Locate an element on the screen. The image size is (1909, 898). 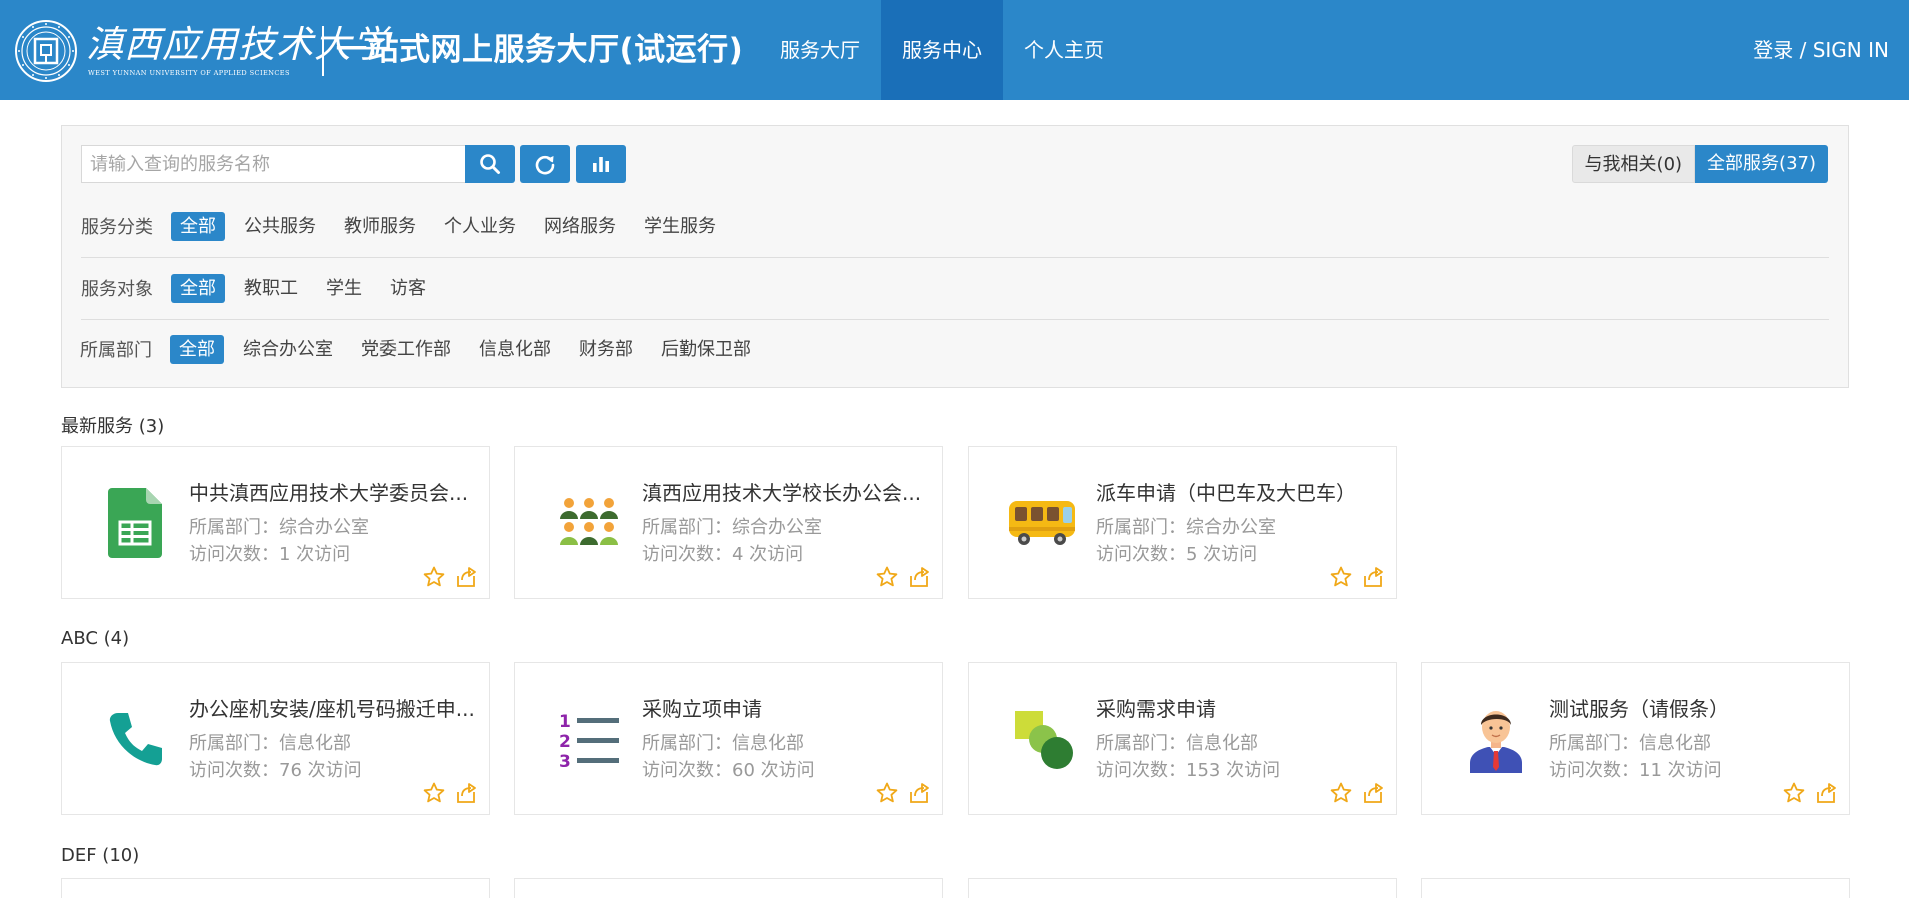
nav-item-service-center: 服务中心 is located at coordinates (942, 50).